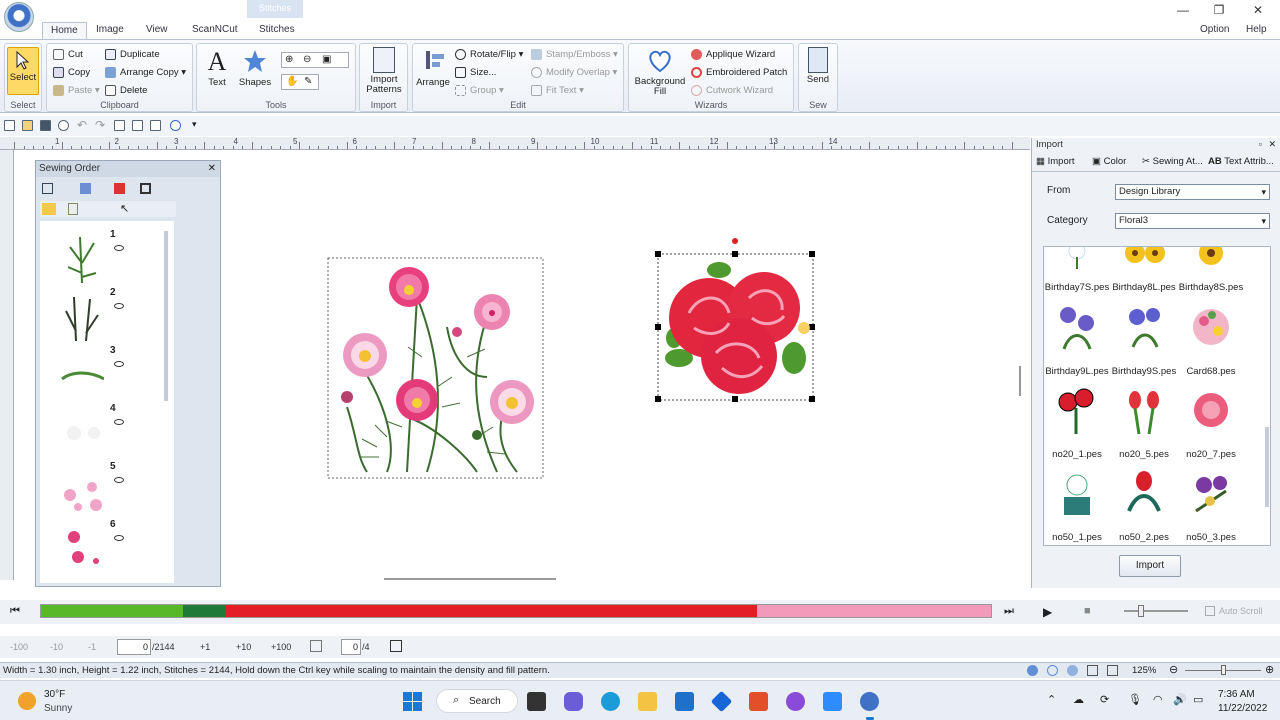 This screenshot has height=720, width=1280. Describe the element at coordinates (795, 701) in the screenshot. I see `app-circle-icon` at that location.